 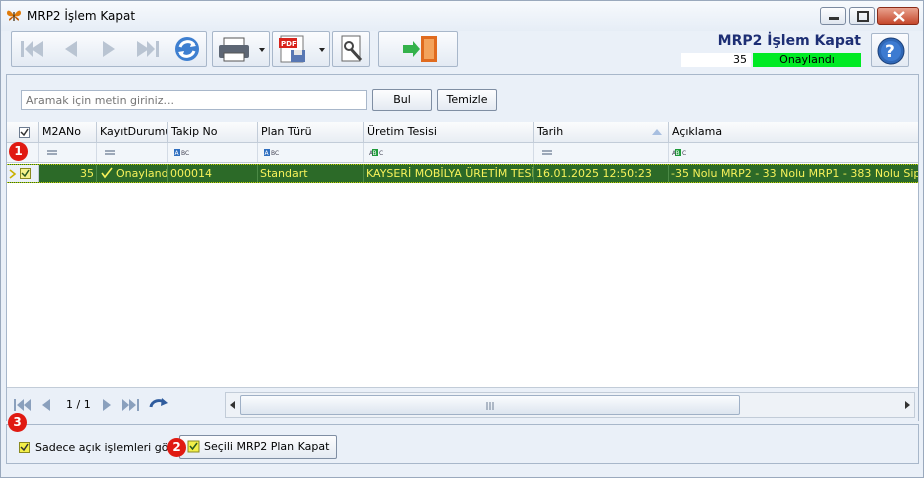 I want to click on next-page-icon, so click(x=107, y=405).